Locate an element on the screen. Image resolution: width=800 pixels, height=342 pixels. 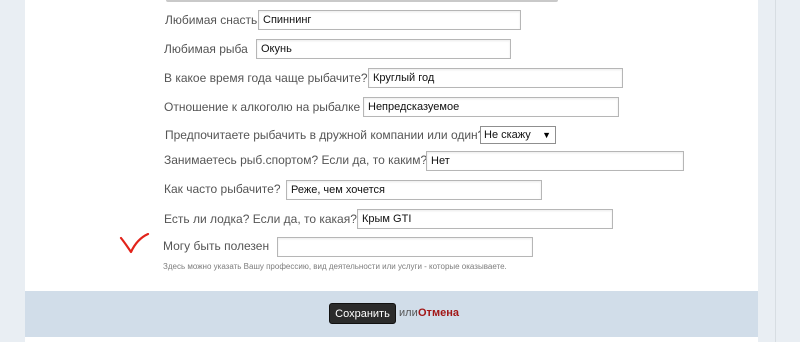
alcohol-label: Отношение к алкоголю на рыбалке is located at coordinates (262, 107).